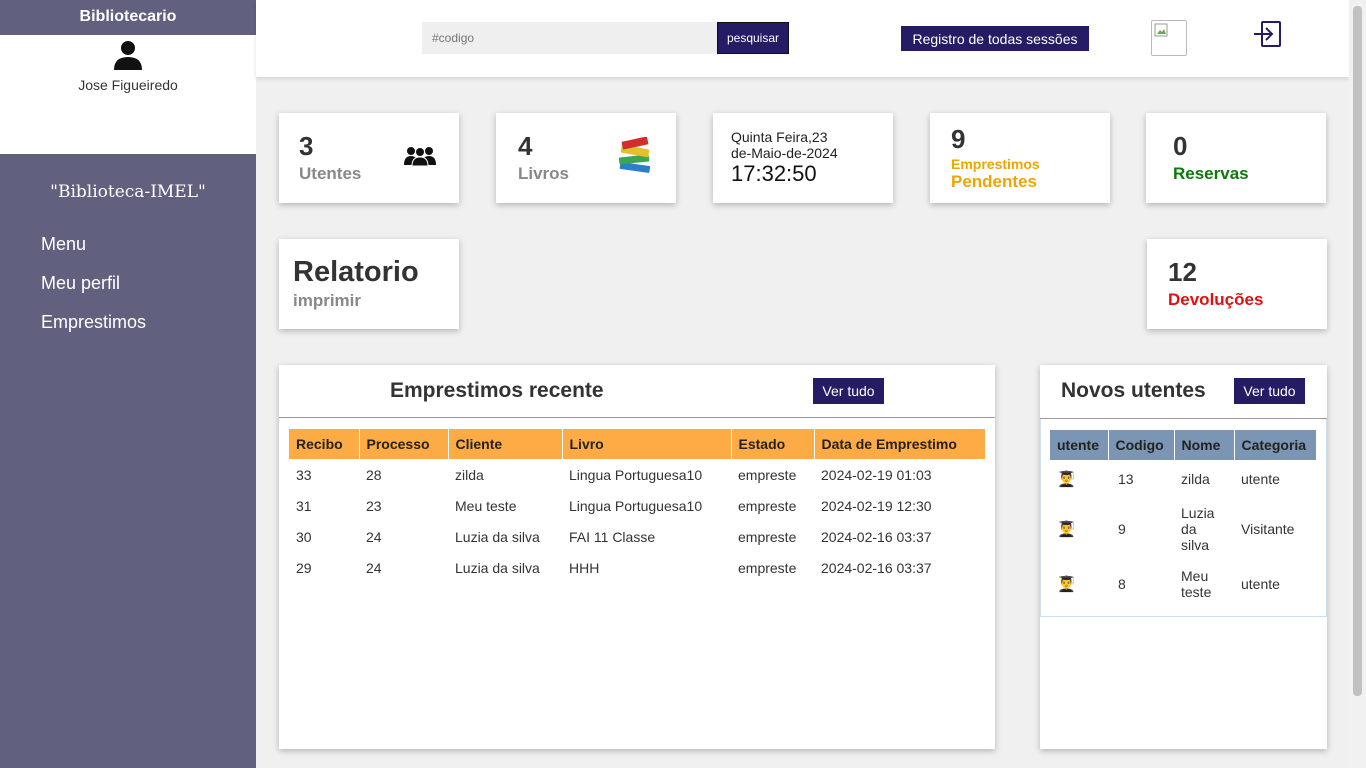  Describe the element at coordinates (128, 192) in the screenshot. I see `brand-title: "Biblioteca-IMEL"` at that location.